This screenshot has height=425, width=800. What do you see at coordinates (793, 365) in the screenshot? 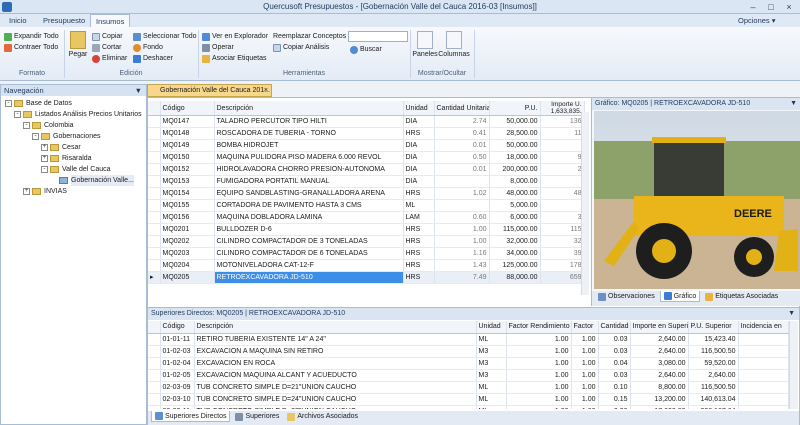
I see `superiores-scrollbar` at bounding box center [793, 365].